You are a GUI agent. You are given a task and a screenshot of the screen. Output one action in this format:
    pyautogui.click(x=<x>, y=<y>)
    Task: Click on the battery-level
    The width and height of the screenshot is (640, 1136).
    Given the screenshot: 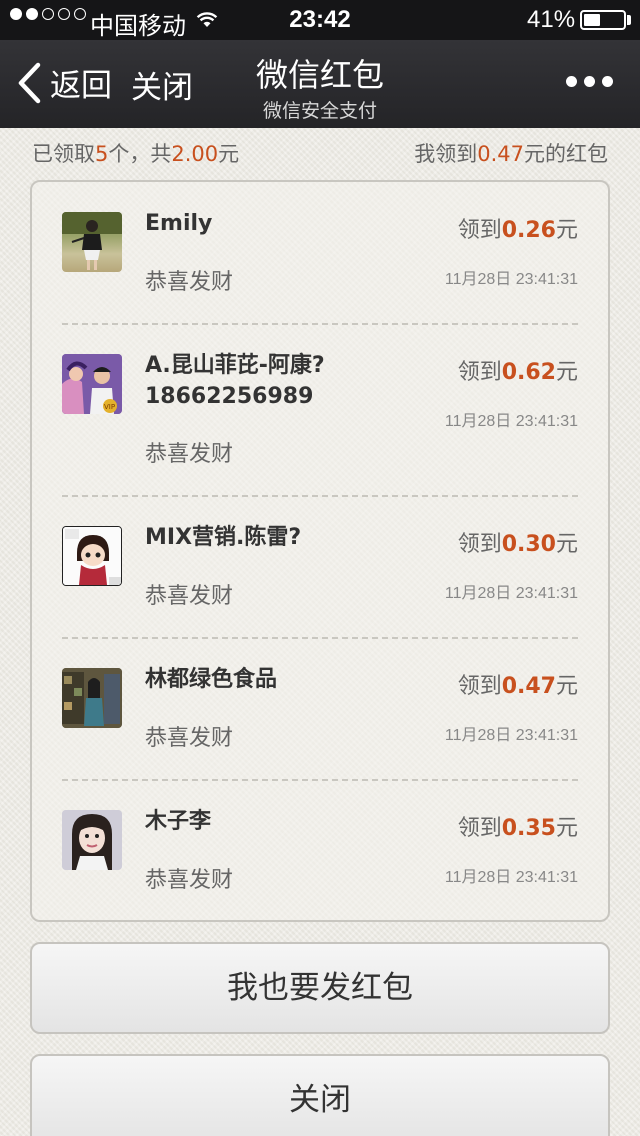 What is the action you would take?
    pyautogui.click(x=592, y=20)
    